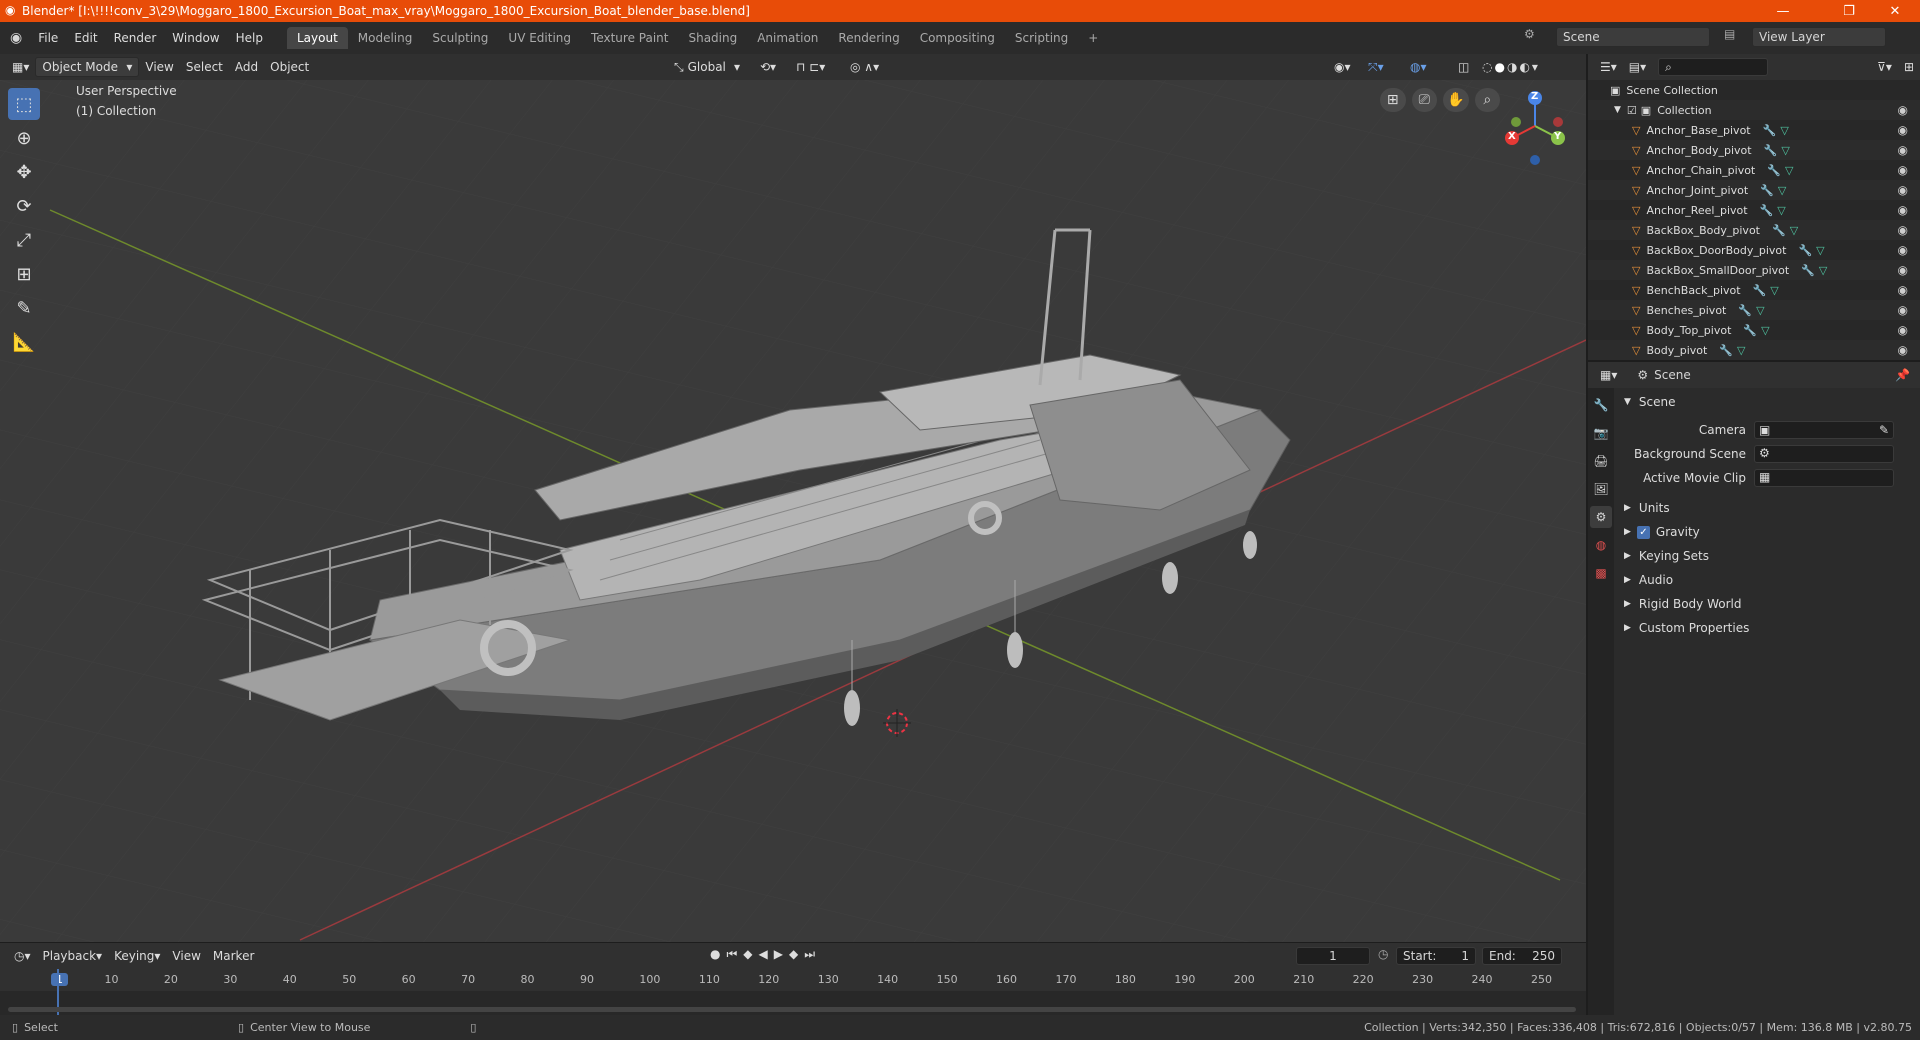 This screenshot has height=1040, width=1920. I want to click on tab-uv-editing: UV Editing, so click(539, 38).